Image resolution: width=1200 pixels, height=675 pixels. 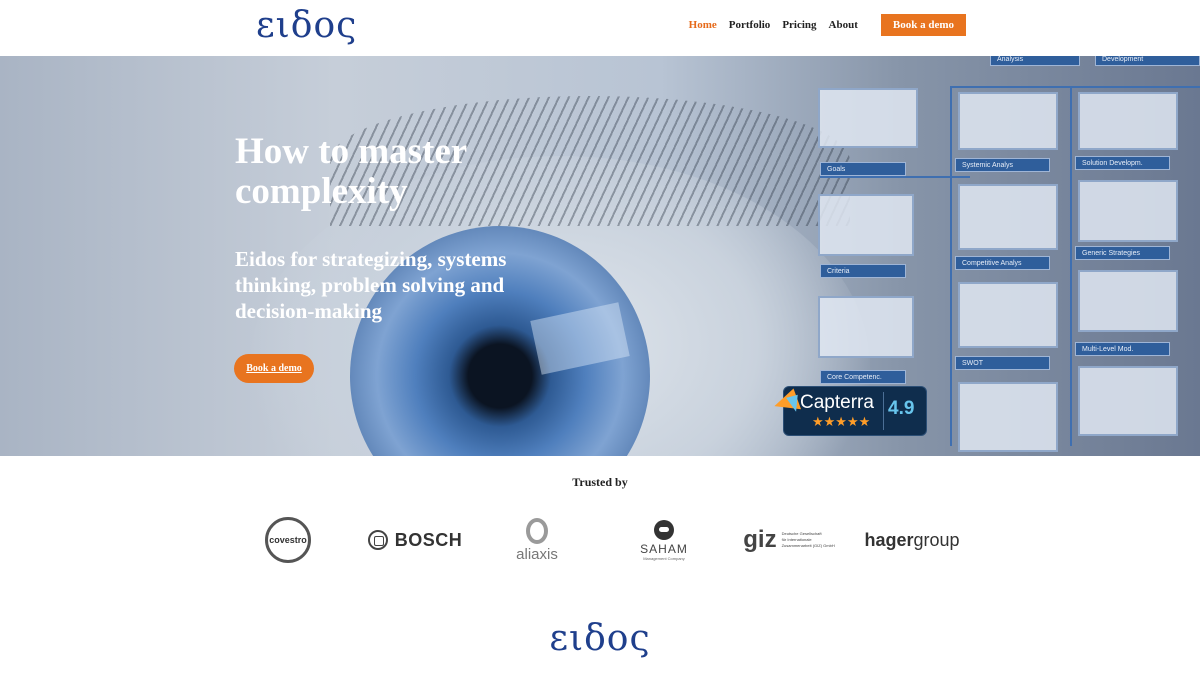 I want to click on capterra-name: Capterra, so click(x=837, y=402).